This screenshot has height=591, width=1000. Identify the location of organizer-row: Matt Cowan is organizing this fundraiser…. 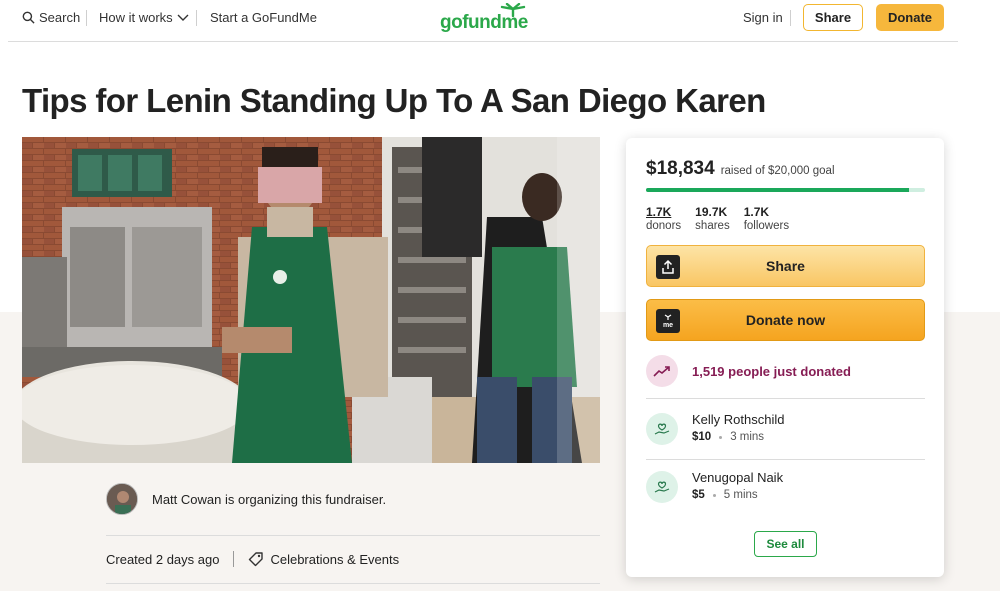
(246, 499).